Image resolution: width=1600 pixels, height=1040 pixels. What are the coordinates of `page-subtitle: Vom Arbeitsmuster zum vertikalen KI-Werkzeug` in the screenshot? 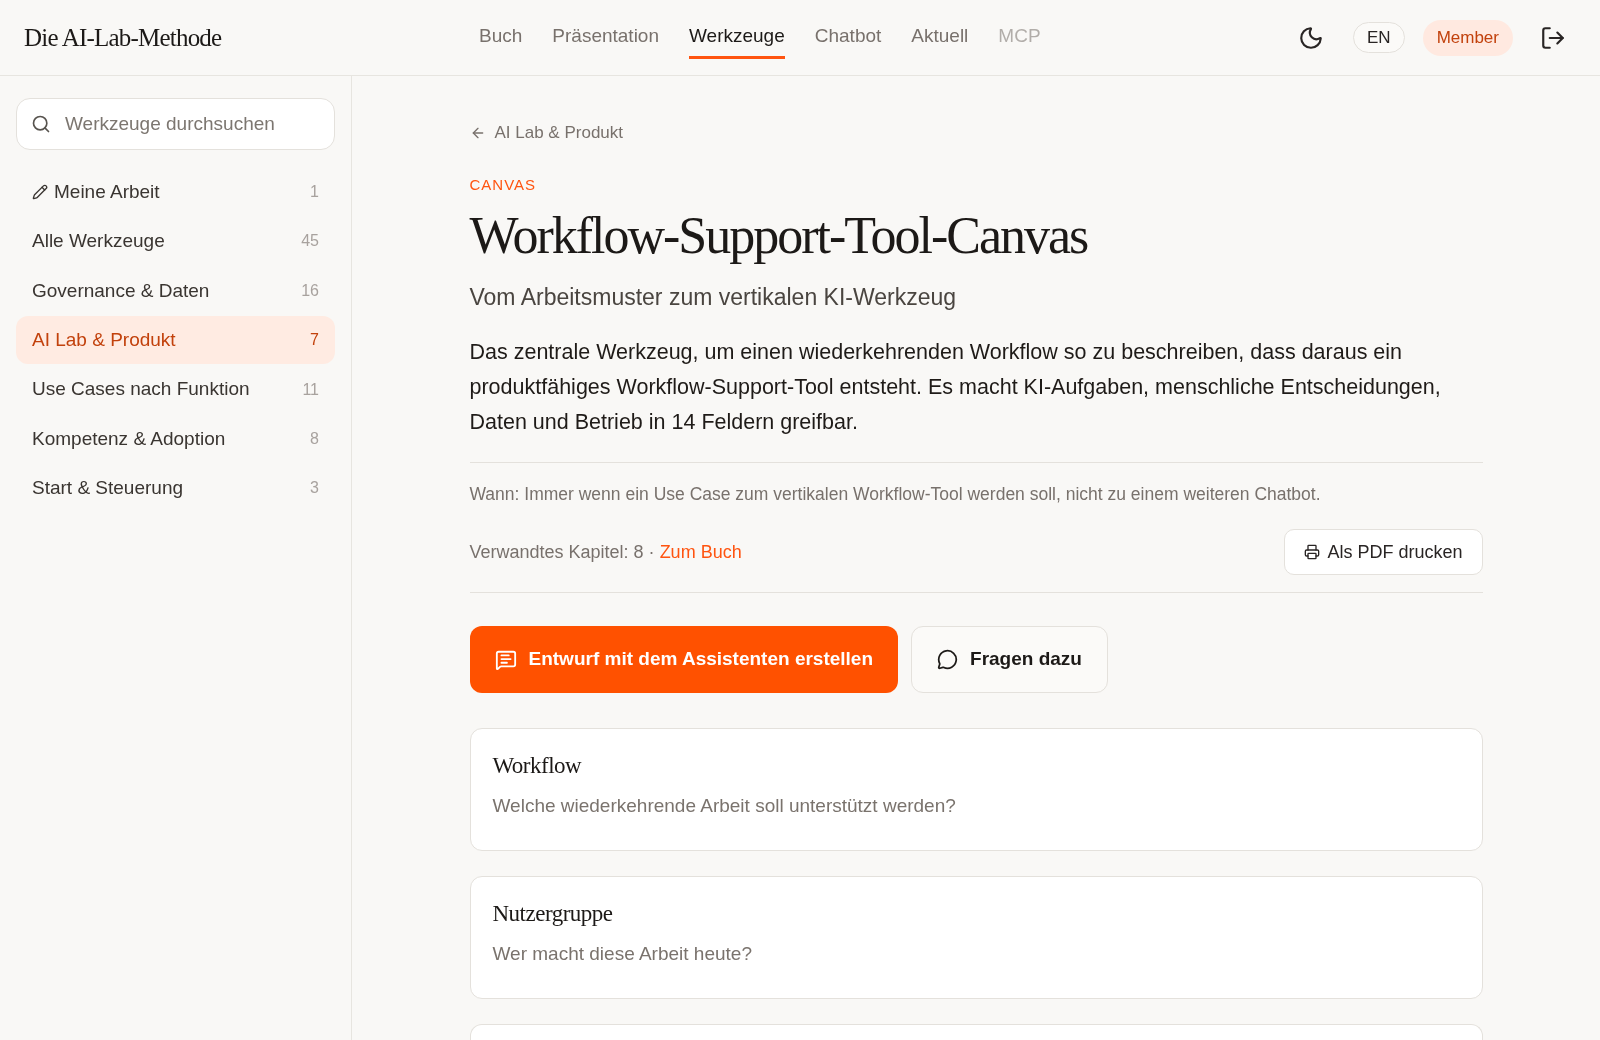 It's located at (713, 297).